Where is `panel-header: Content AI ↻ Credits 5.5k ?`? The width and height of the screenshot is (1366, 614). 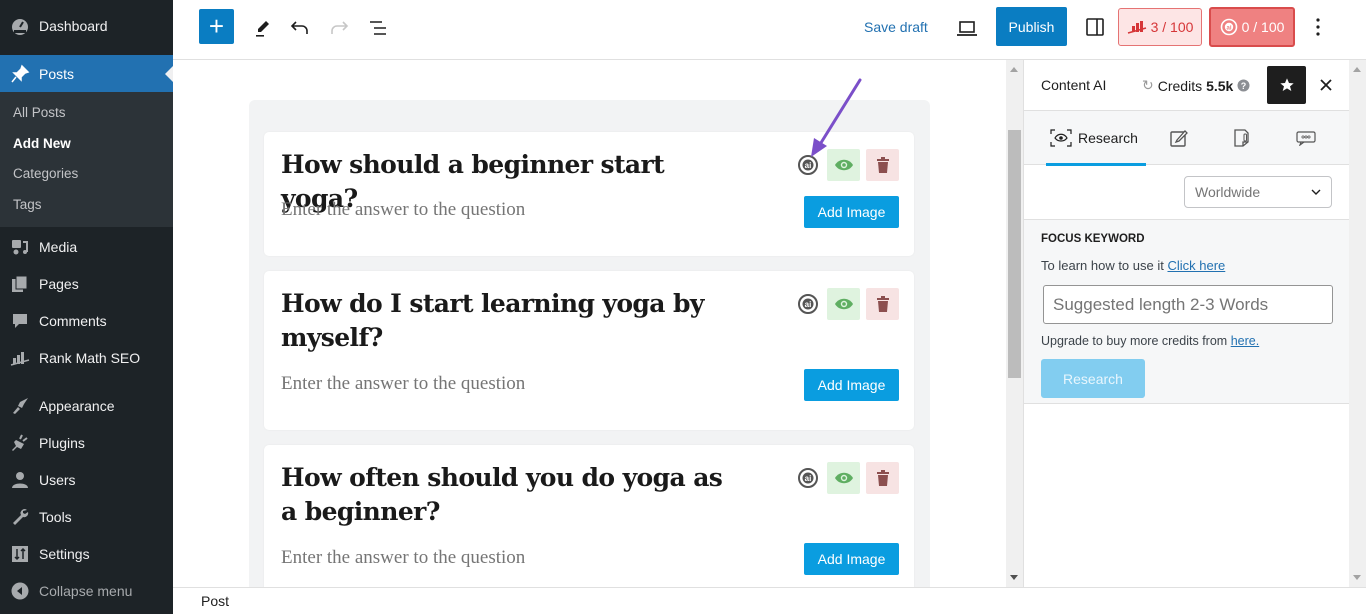 panel-header: Content AI ↻ Credits 5.5k ? is located at coordinates (1186, 85).